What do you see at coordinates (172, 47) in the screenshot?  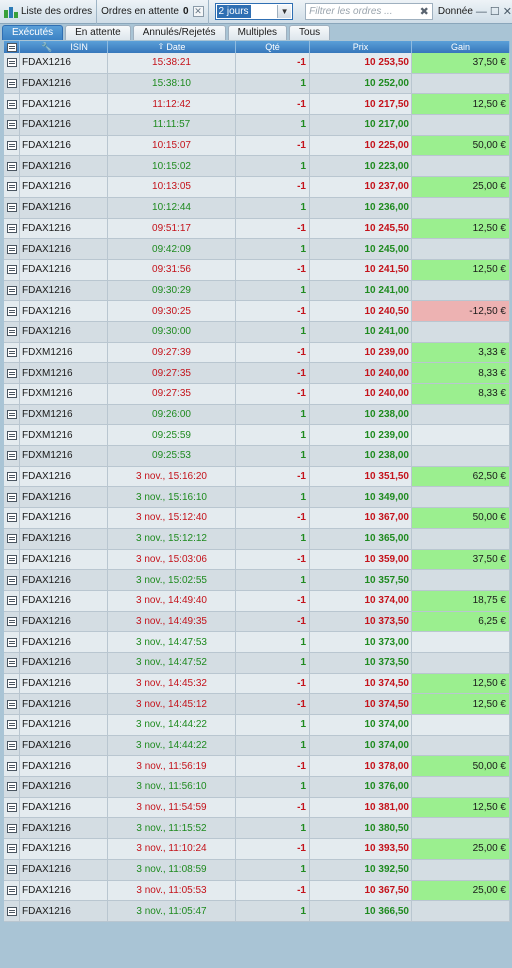 I see `column-date: ⇧ Date` at bounding box center [172, 47].